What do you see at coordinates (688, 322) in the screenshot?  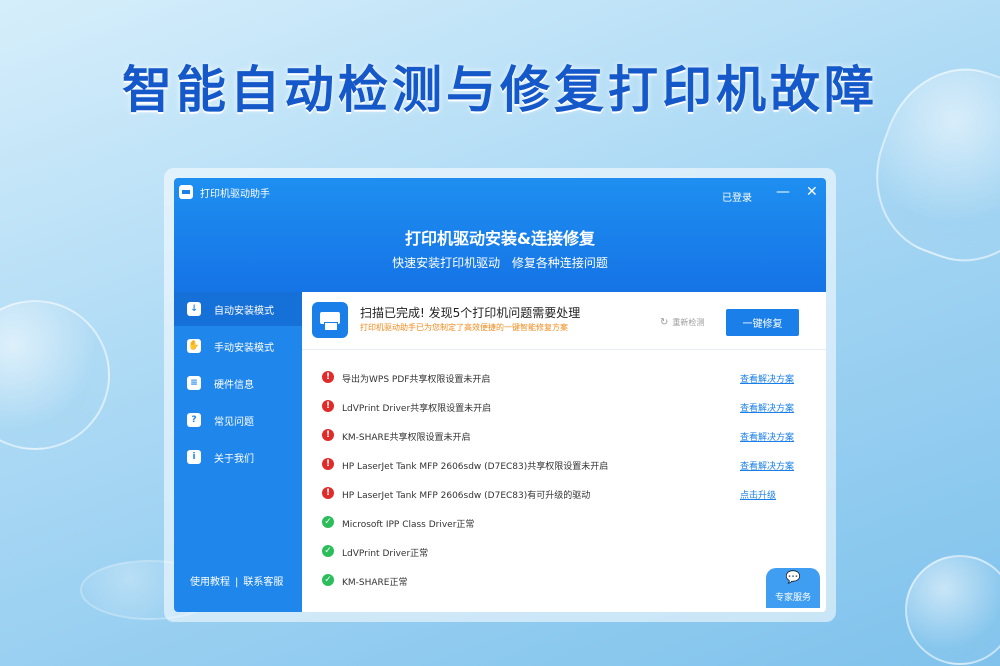 I see `recheck-label: 重新检测` at bounding box center [688, 322].